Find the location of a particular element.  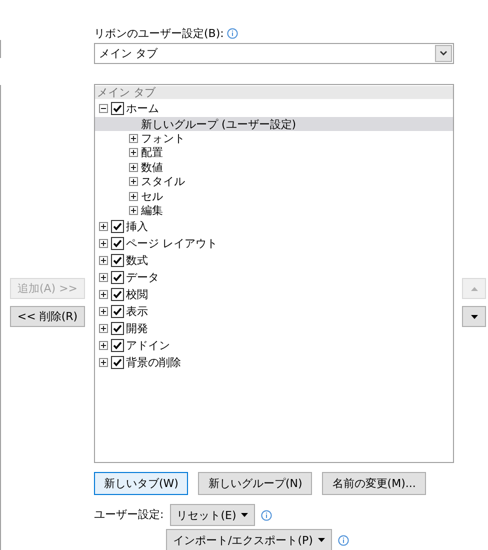

tree-item: 新しいグループ (ユーザー設定) is located at coordinates (274, 124).